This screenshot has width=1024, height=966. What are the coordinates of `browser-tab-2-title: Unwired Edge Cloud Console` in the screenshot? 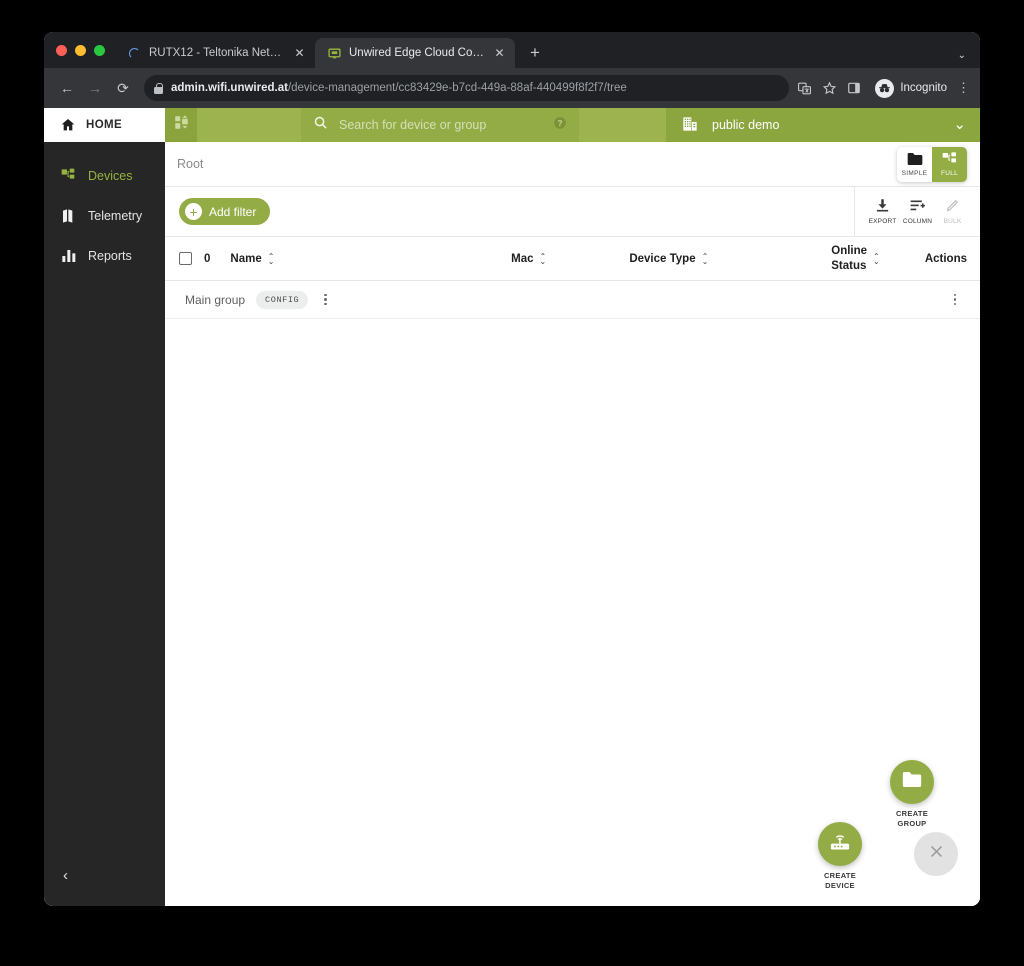 It's located at (416, 53).